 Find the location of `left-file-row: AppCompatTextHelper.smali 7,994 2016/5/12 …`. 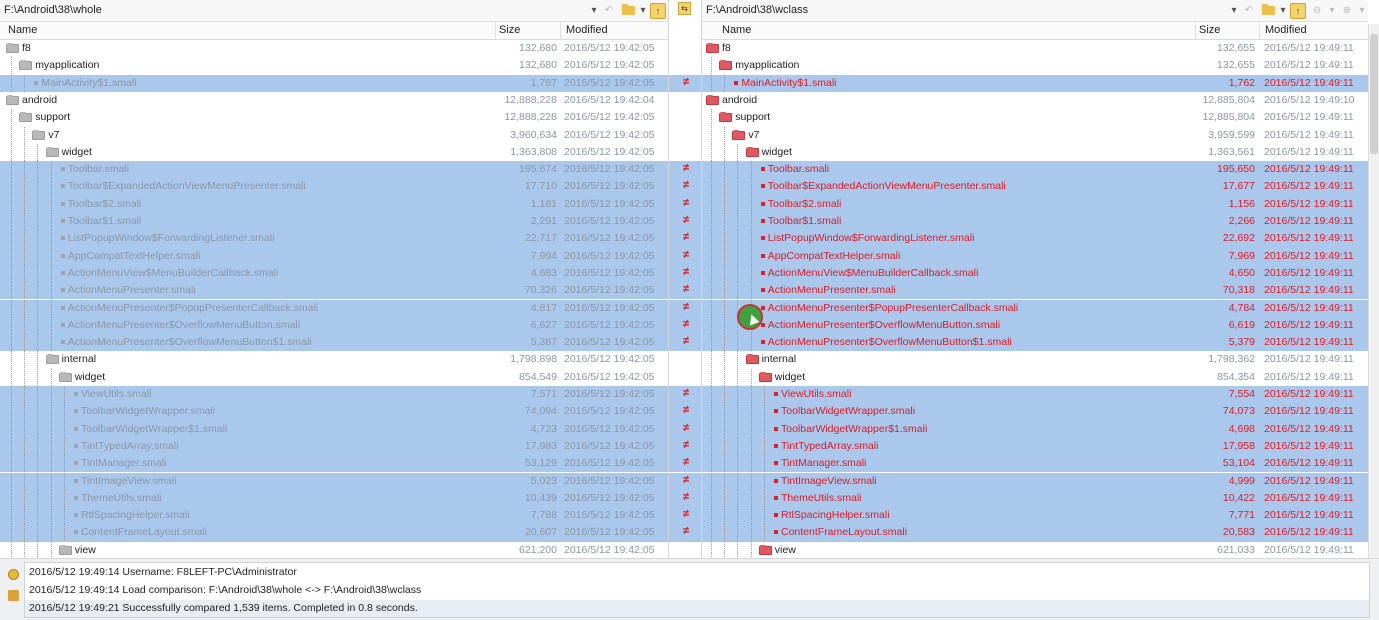

left-file-row: AppCompatTextHelper.smali 7,994 2016/5/12 … is located at coordinates (334, 256).